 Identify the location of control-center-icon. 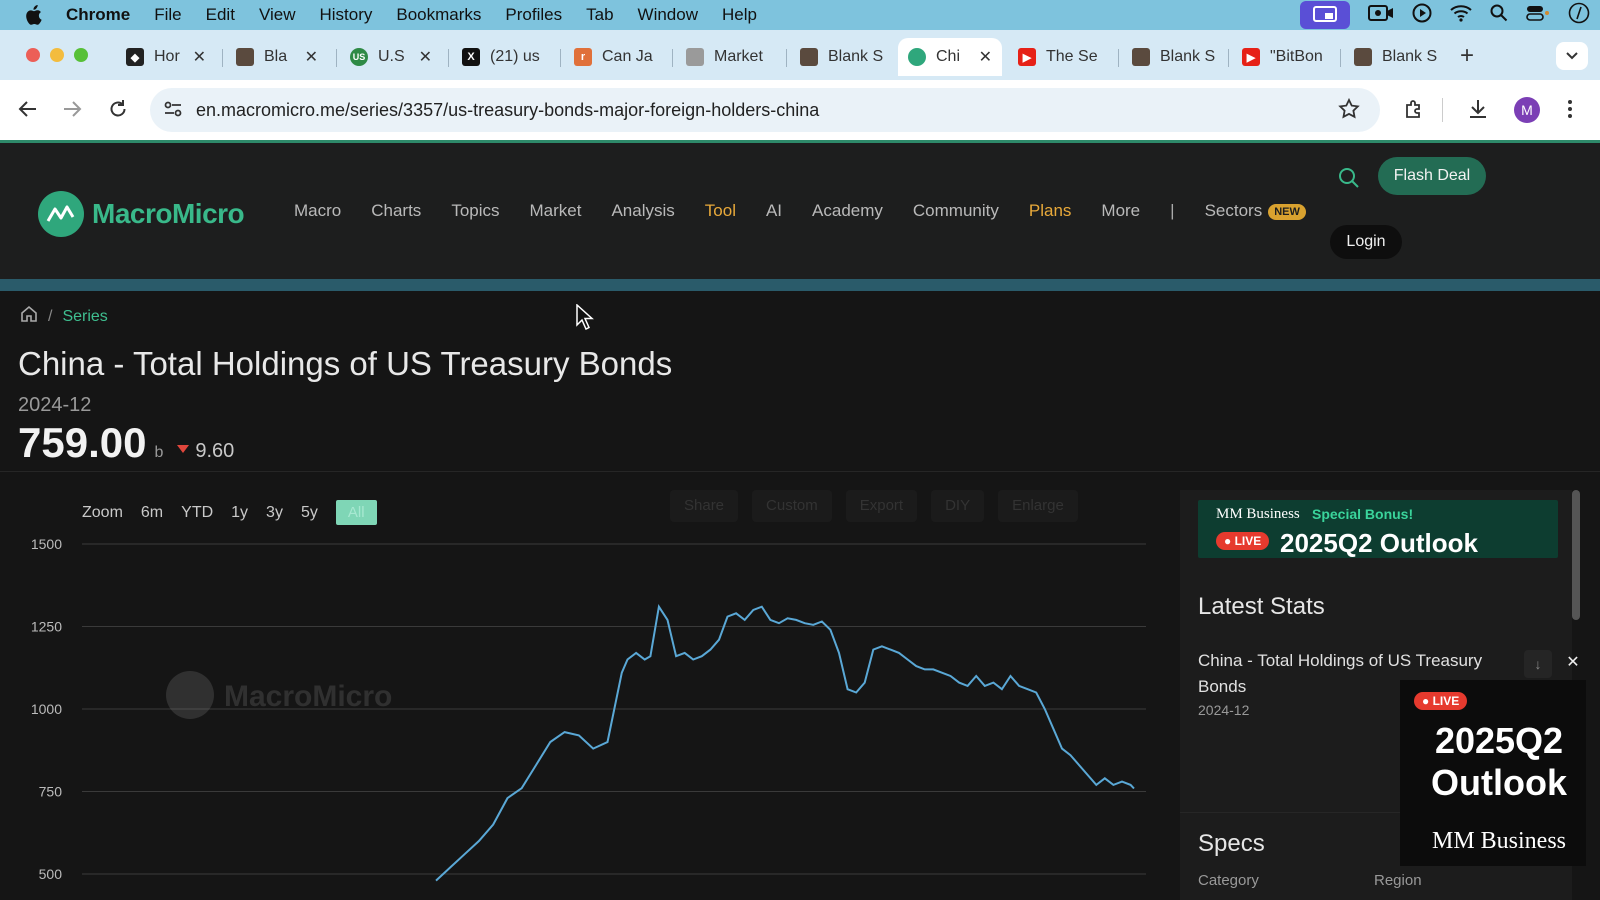
(1538, 15).